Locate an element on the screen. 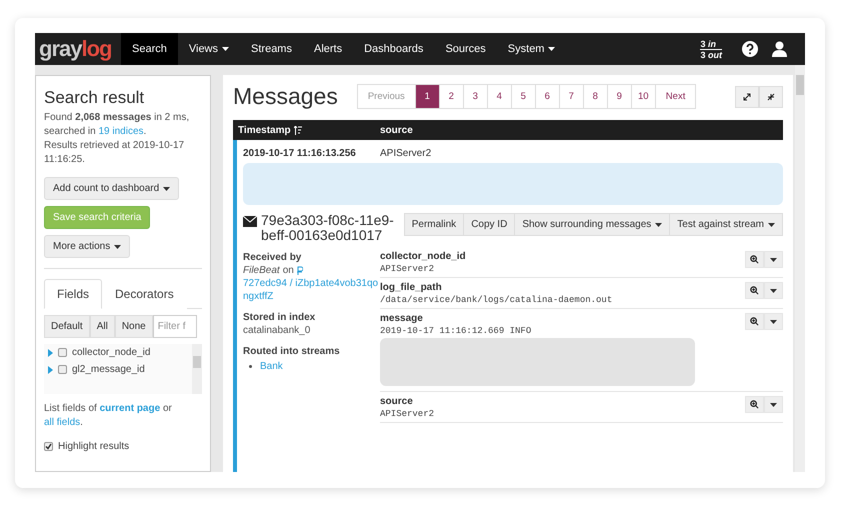  dropdown-button: Add count to dashboard is located at coordinates (112, 188).